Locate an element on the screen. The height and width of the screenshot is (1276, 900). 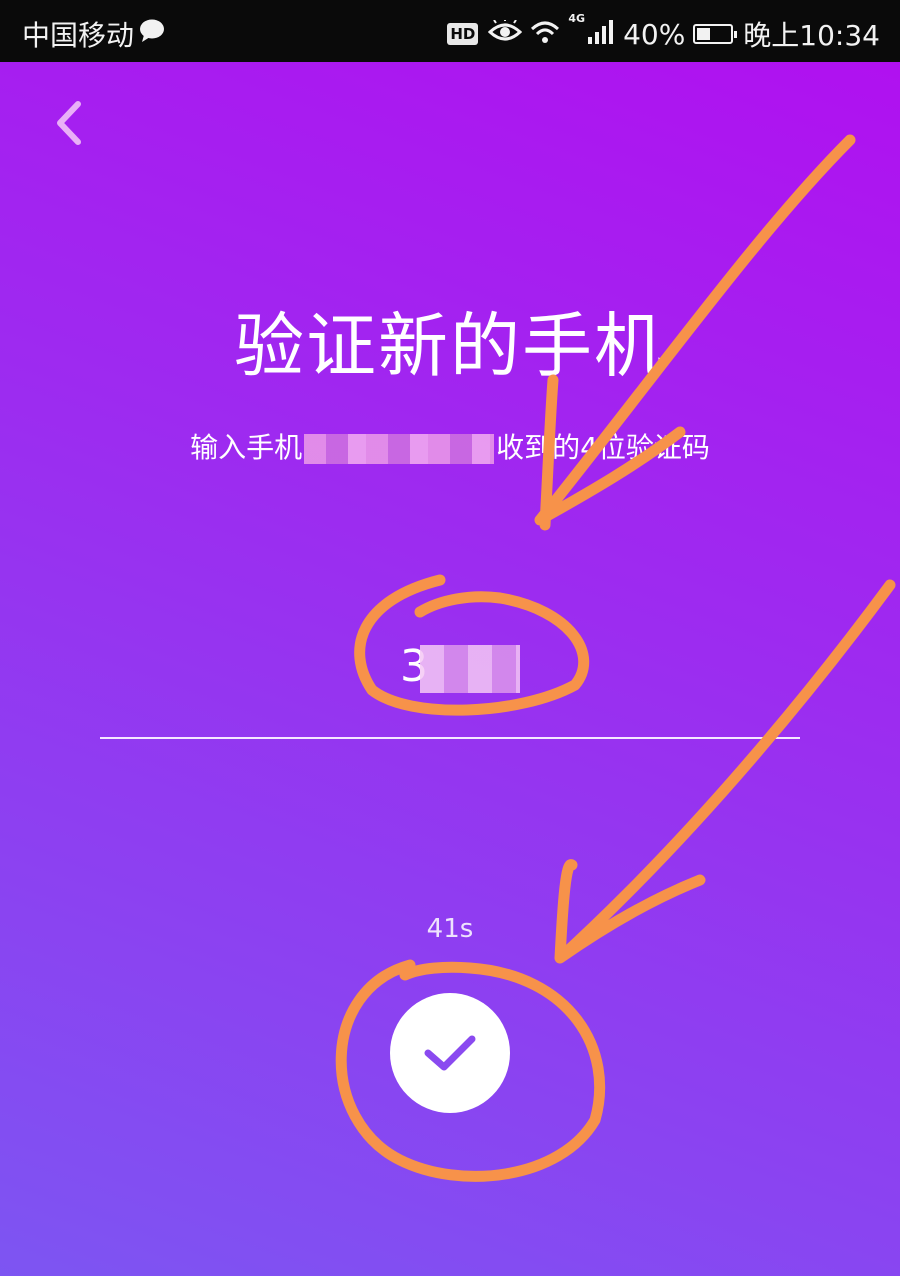
clock-label: 晚上10:34 is located at coordinates (811, 35).